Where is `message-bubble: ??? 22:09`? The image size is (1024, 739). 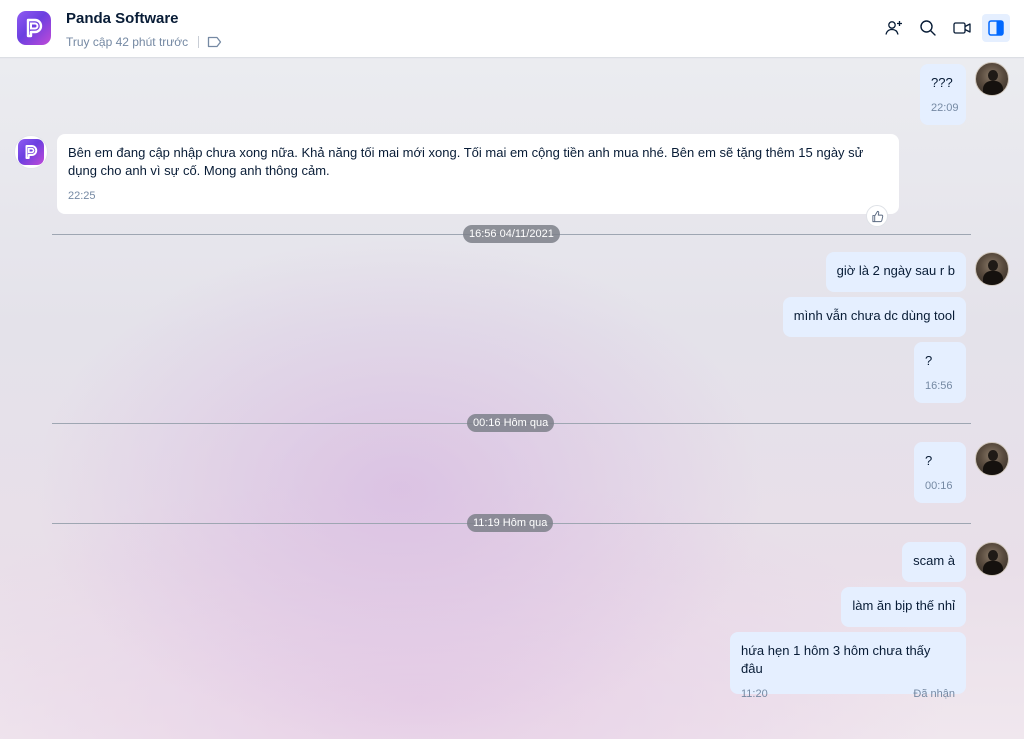
message-bubble: ??? 22:09 is located at coordinates (943, 94).